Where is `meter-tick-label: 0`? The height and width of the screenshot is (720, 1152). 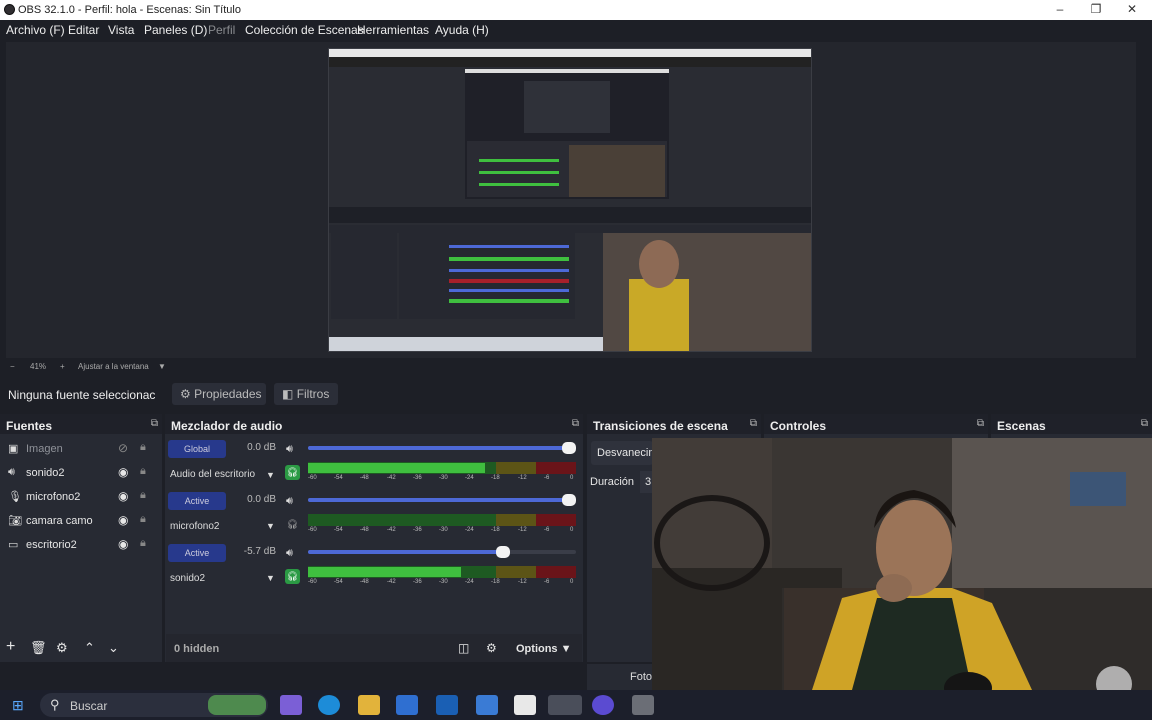
meter-tick-label: 0 is located at coordinates (572, 530).